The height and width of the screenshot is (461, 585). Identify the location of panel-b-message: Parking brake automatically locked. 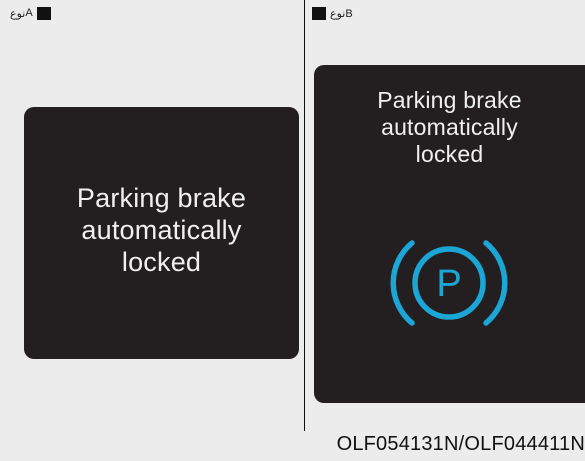
(449, 127).